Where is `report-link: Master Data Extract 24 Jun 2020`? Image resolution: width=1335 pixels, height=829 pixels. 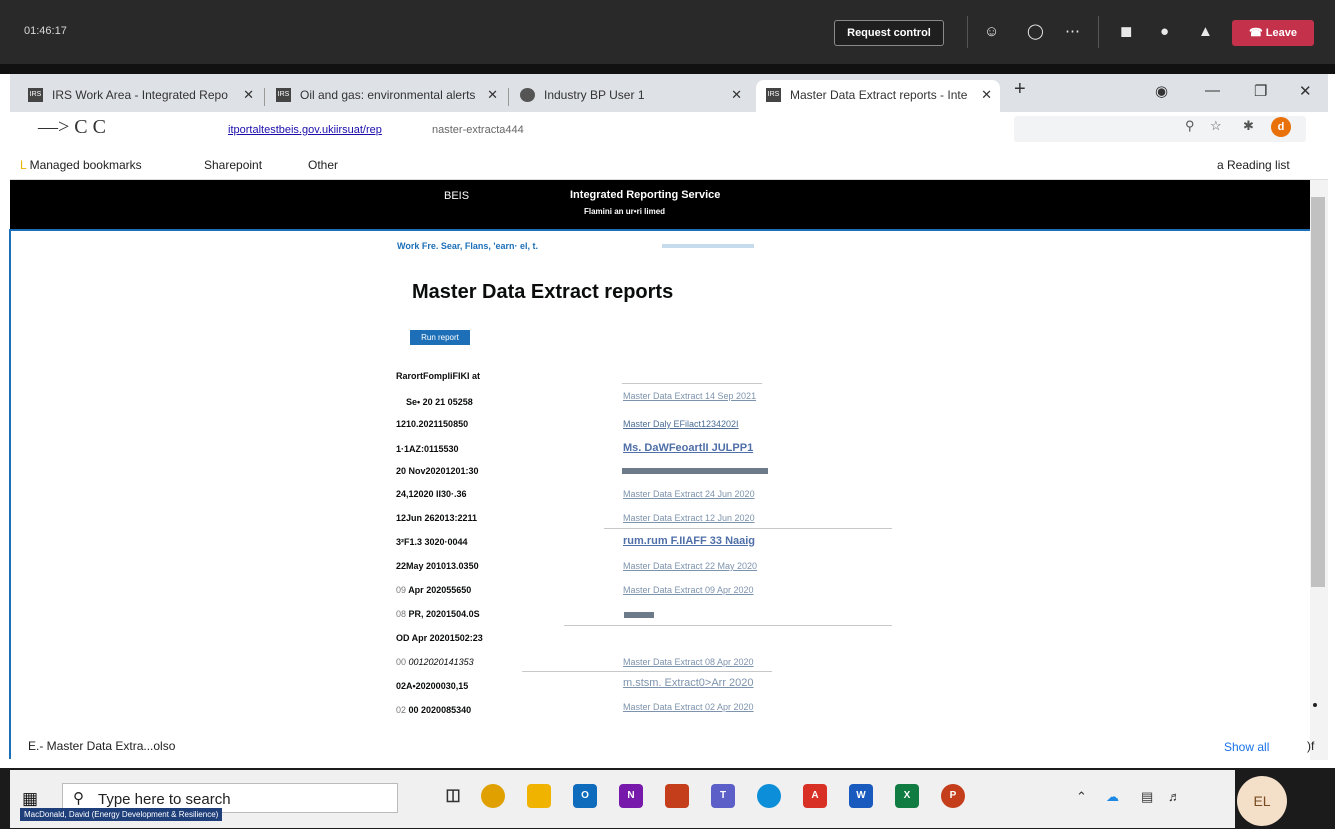
report-link: Master Data Extract 24 Jun 2020 is located at coordinates (689, 494).